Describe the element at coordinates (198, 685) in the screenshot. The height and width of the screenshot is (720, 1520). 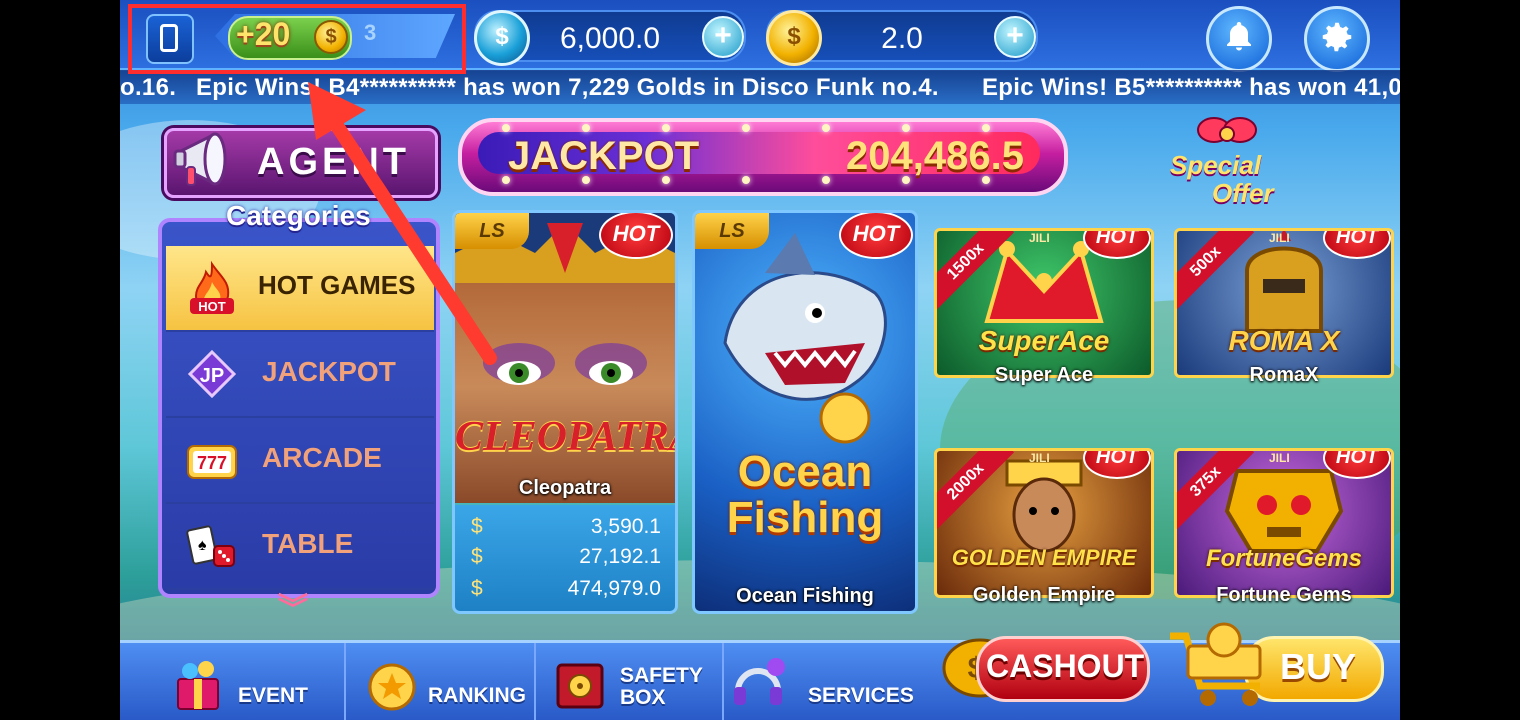
I see `gift-box-icon` at that location.